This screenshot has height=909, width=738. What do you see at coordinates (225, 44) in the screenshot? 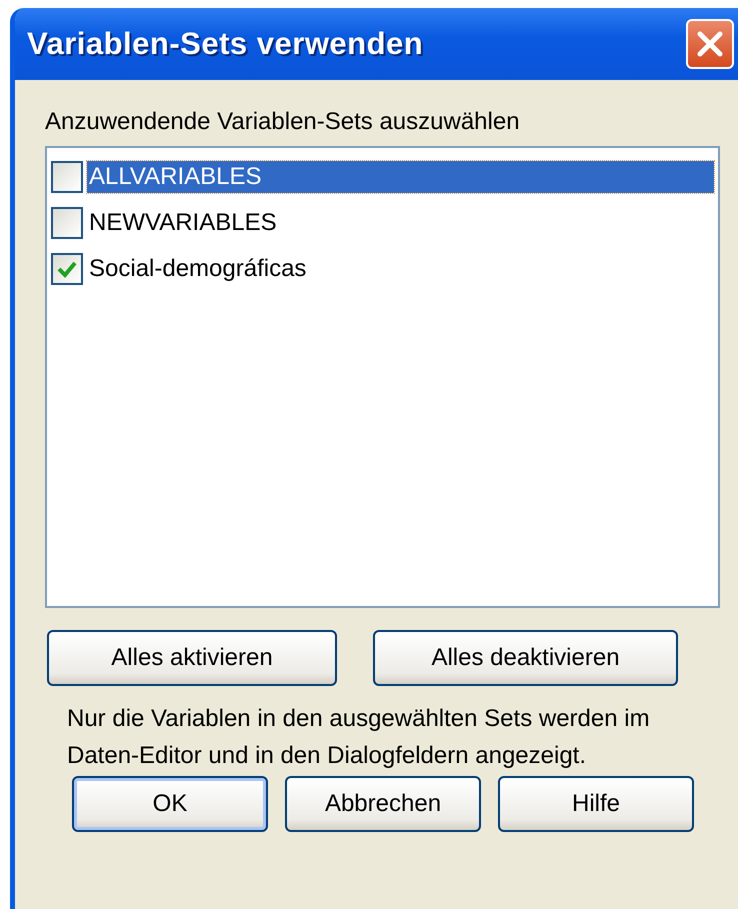
I see `window-title: Variablen-Sets verwenden` at bounding box center [225, 44].